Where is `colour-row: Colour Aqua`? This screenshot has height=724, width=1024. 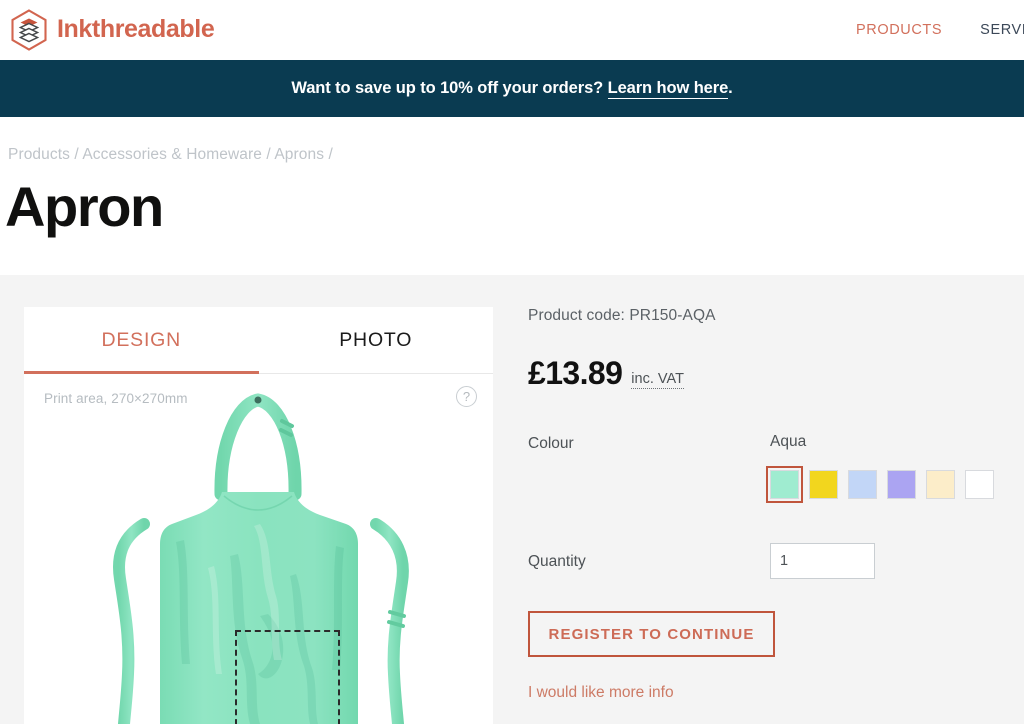
colour-row: Colour Aqua is located at coordinates (768, 468).